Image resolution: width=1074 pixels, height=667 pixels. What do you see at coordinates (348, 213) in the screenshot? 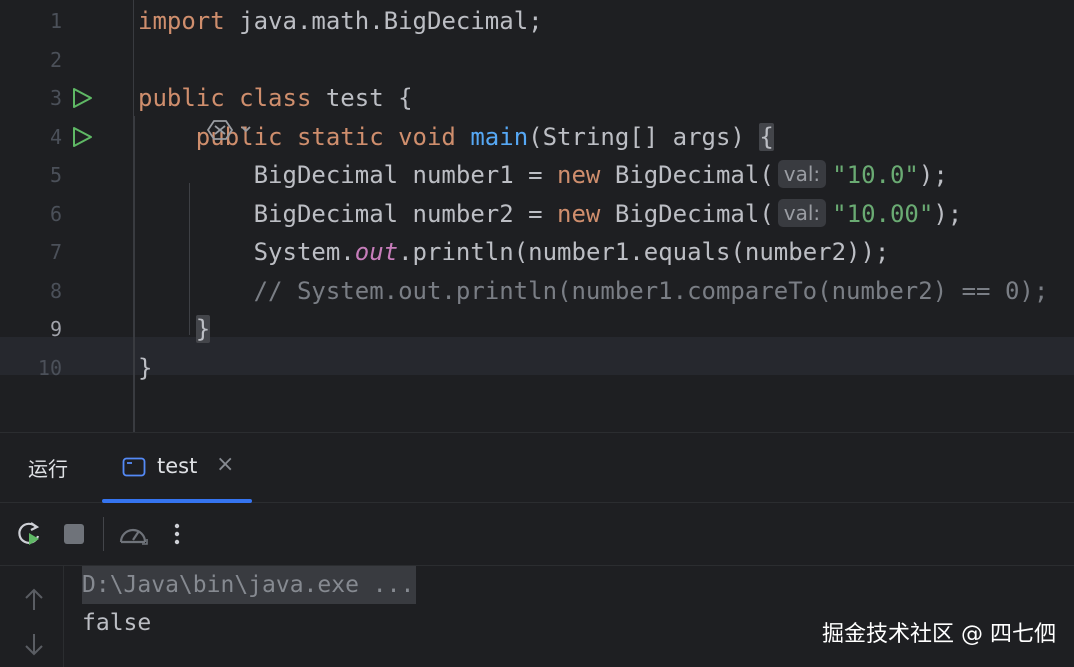
I see `code-token: BigDecimal number2 =` at bounding box center [348, 213].